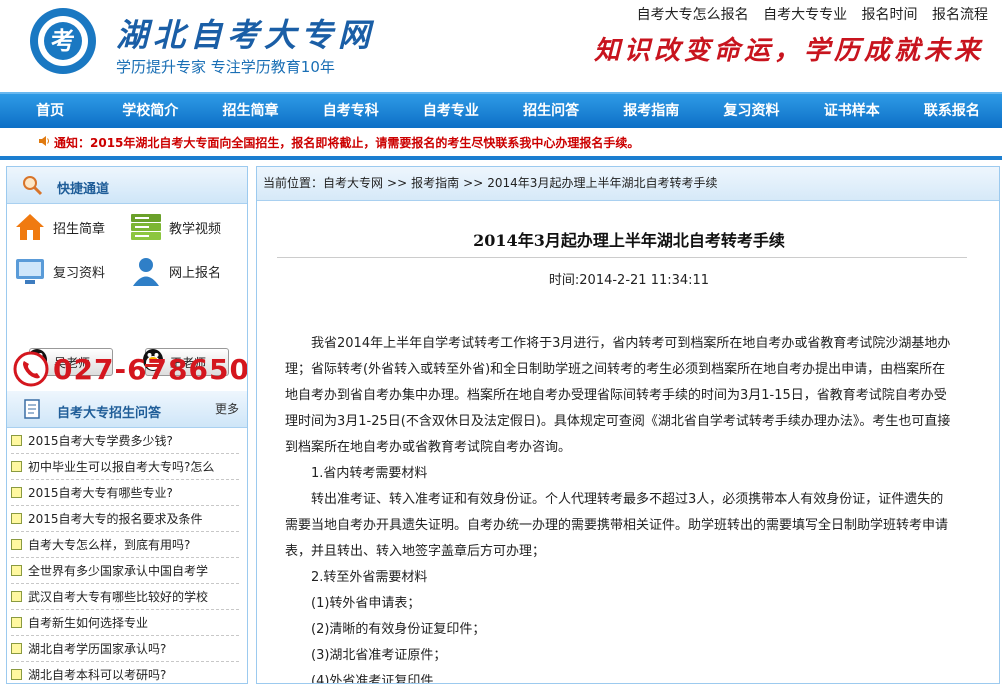 Image resolution: width=1002 pixels, height=684 pixels. What do you see at coordinates (369, 473) in the screenshot?
I see `article-paragraph: 1.省内转考需要材料` at bounding box center [369, 473].